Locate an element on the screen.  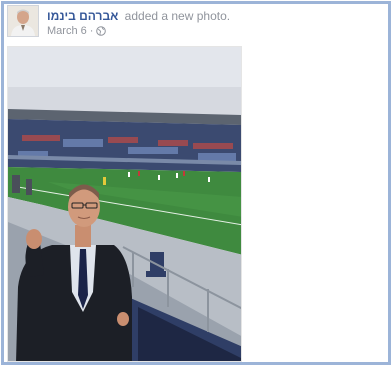
globe-icon is located at coordinates (101, 31).